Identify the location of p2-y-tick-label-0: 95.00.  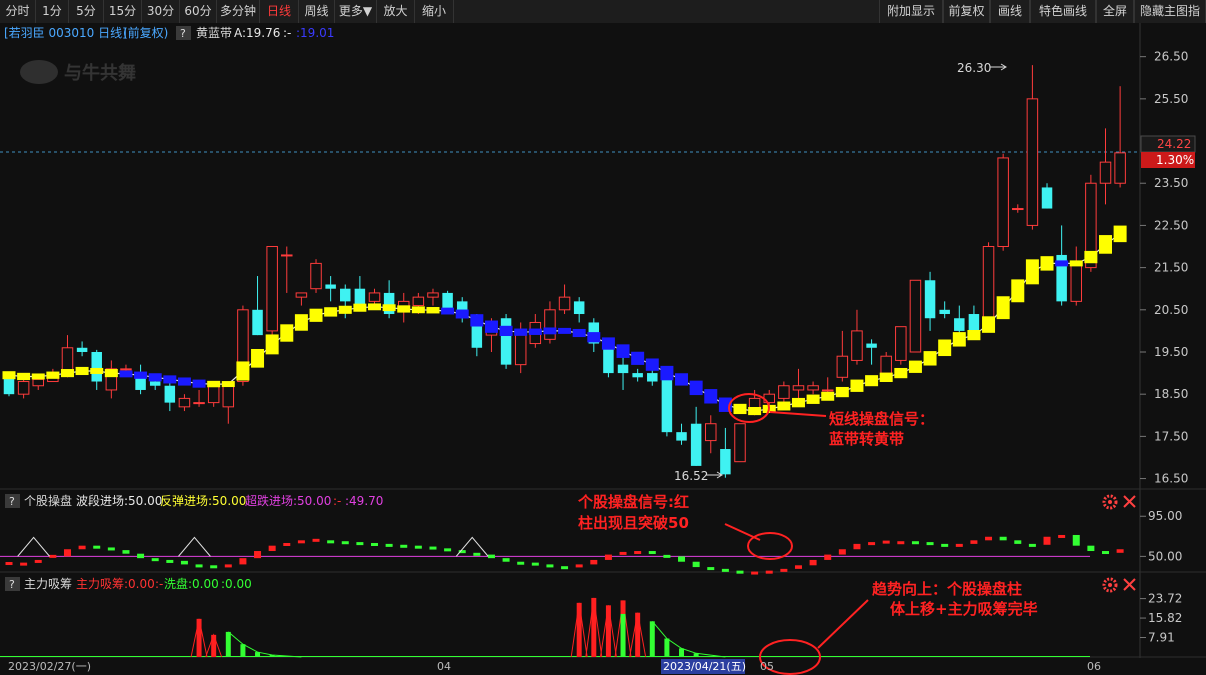
(1165, 516).